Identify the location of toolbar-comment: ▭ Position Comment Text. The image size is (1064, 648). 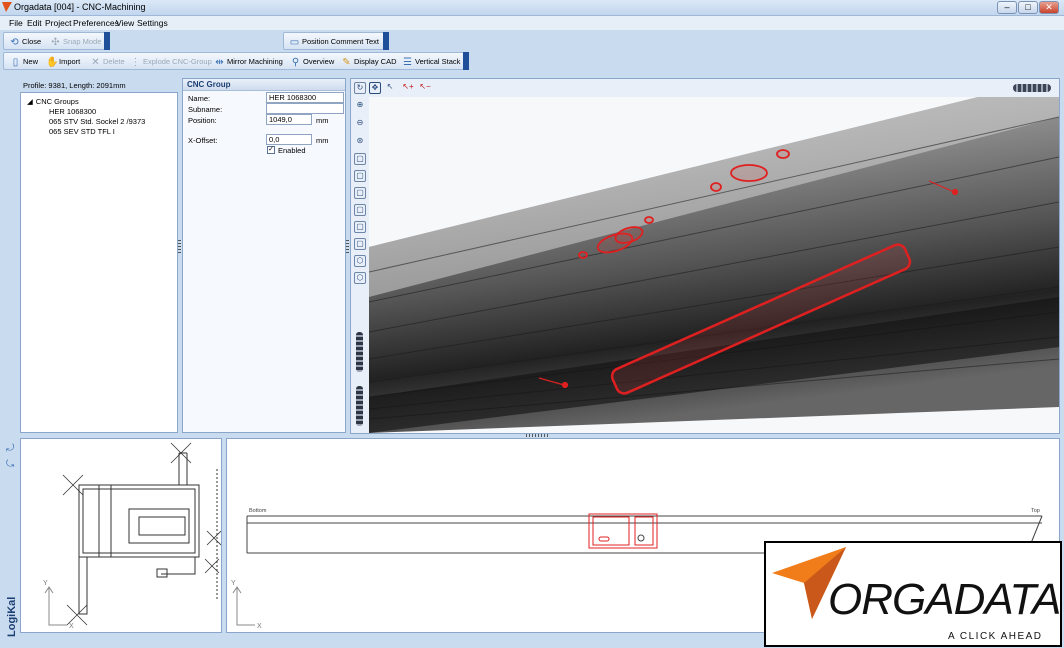
(334, 41).